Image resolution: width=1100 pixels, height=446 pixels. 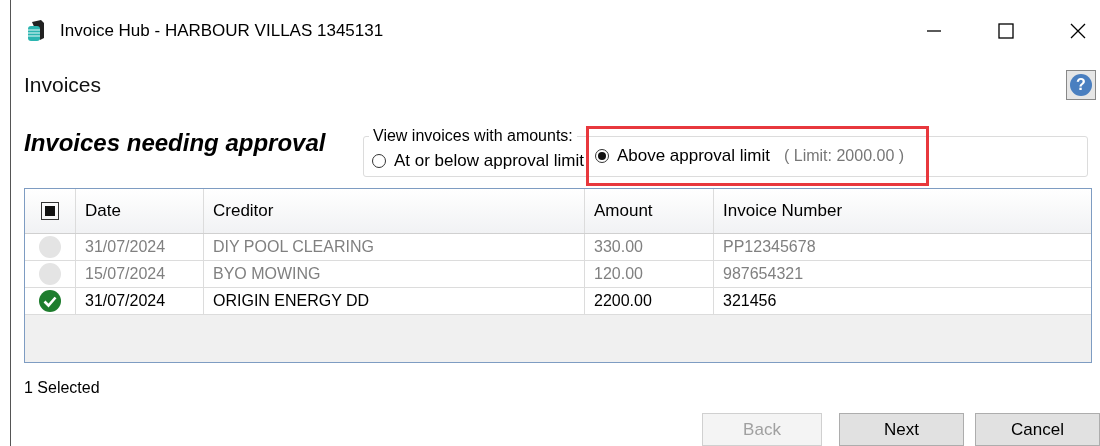 I want to click on help-button: ?, so click(x=1081, y=84).